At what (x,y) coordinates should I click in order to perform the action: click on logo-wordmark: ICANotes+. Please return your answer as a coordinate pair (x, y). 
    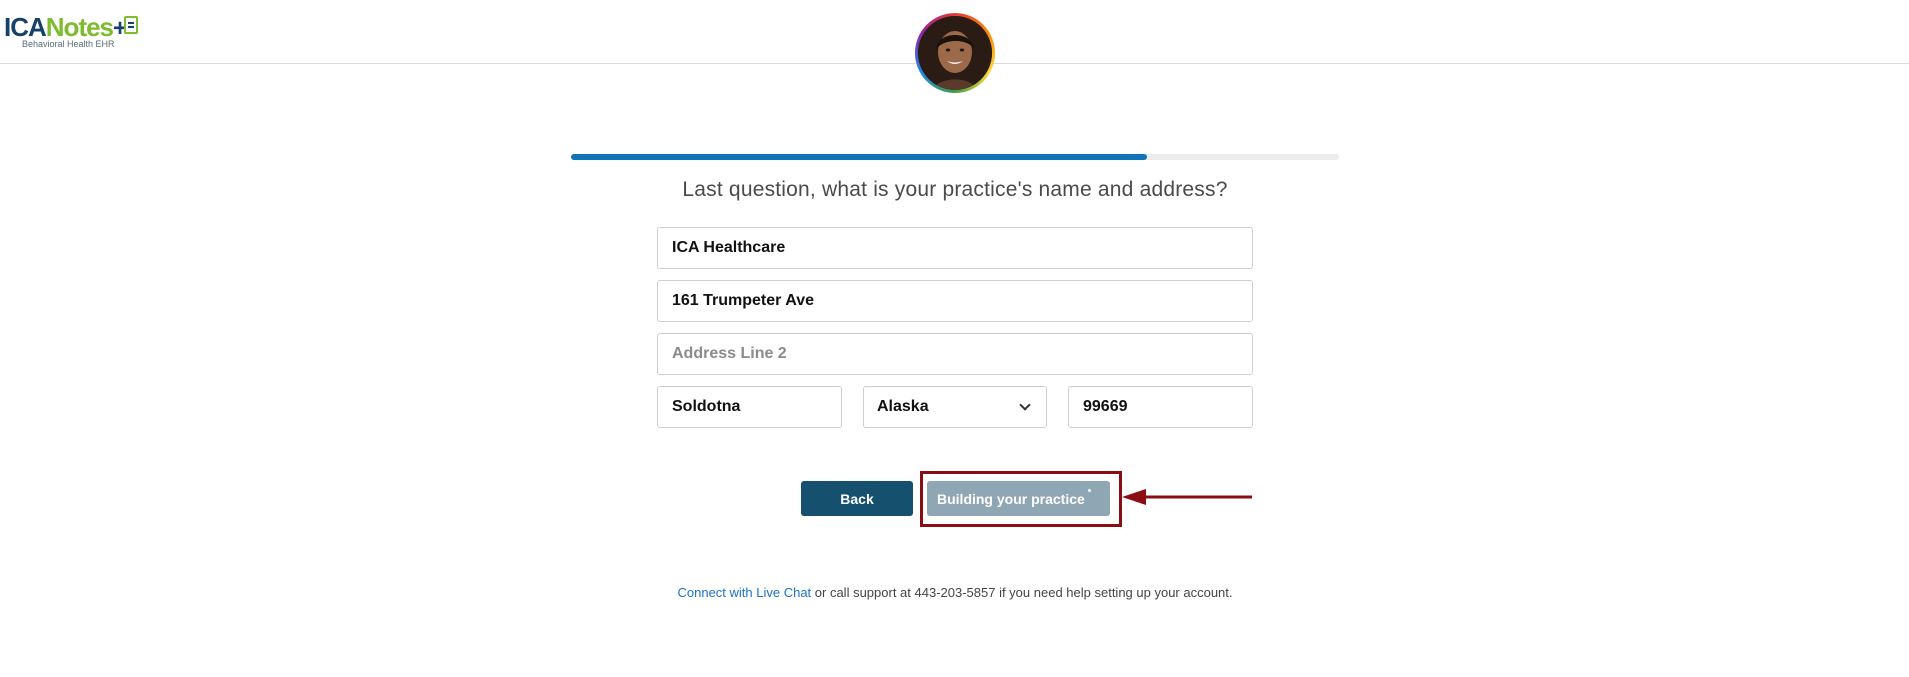
    Looking at the image, I should click on (74, 28).